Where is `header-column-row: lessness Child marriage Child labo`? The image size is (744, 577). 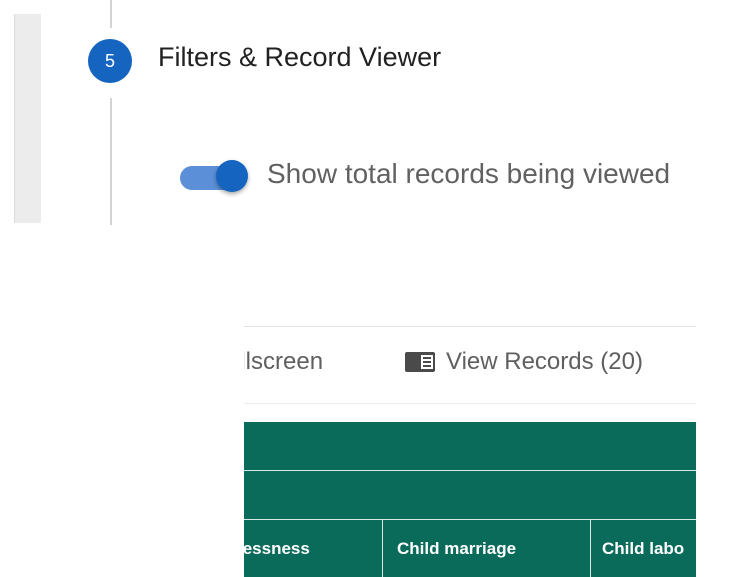 header-column-row: lessness Child marriage Child labo is located at coordinates (470, 548).